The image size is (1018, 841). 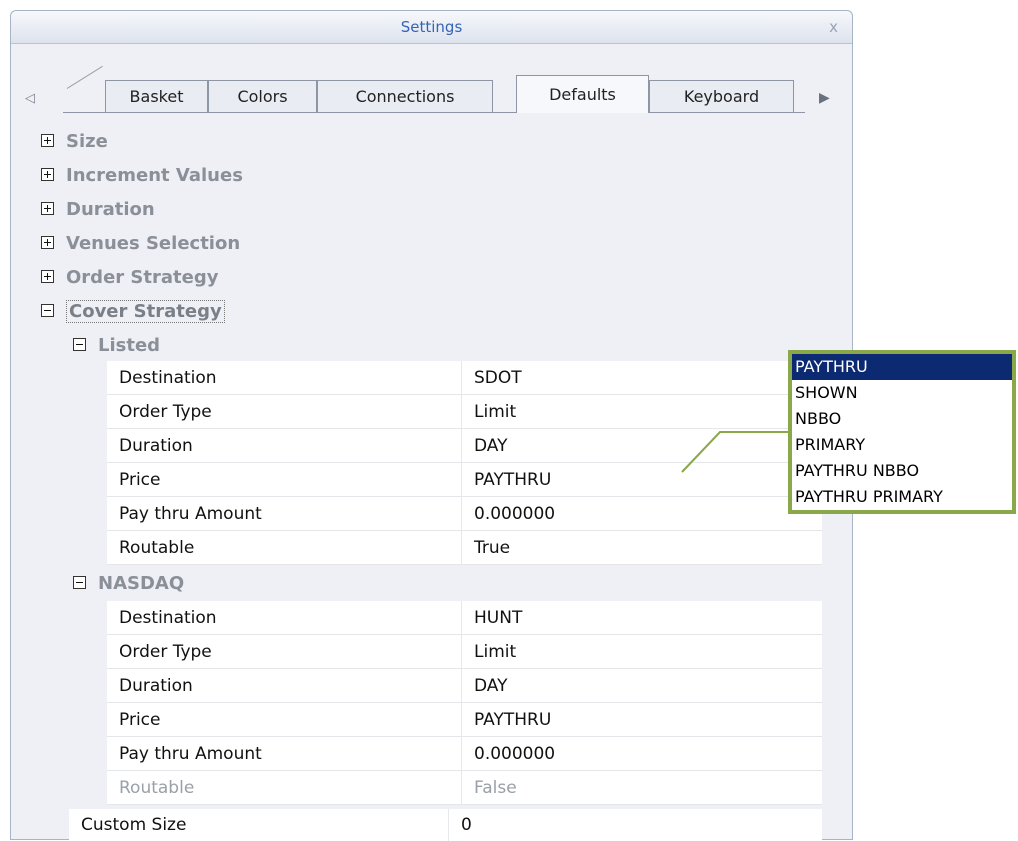 I want to click on tab-defaults: Defaults, so click(x=582, y=94).